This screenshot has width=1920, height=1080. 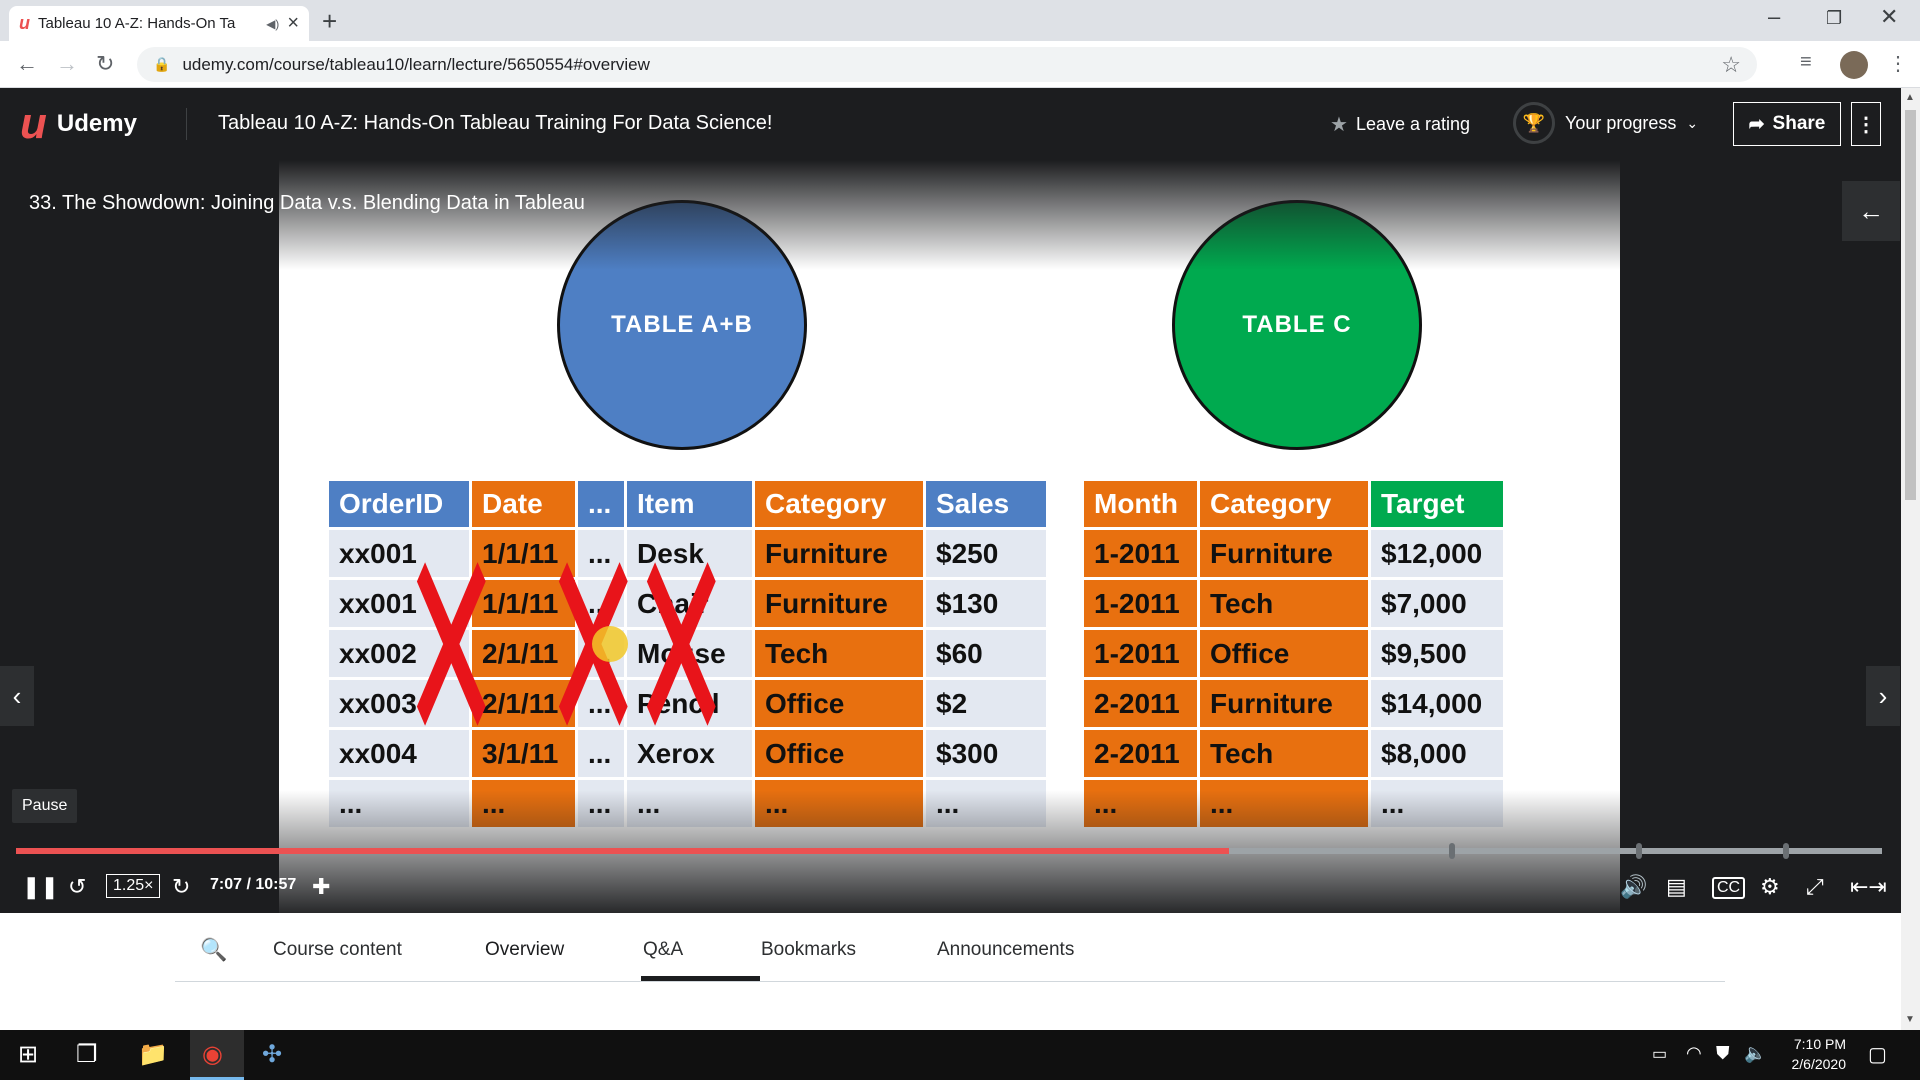 I want to click on share-button: ➦ Share, so click(x=1787, y=124).